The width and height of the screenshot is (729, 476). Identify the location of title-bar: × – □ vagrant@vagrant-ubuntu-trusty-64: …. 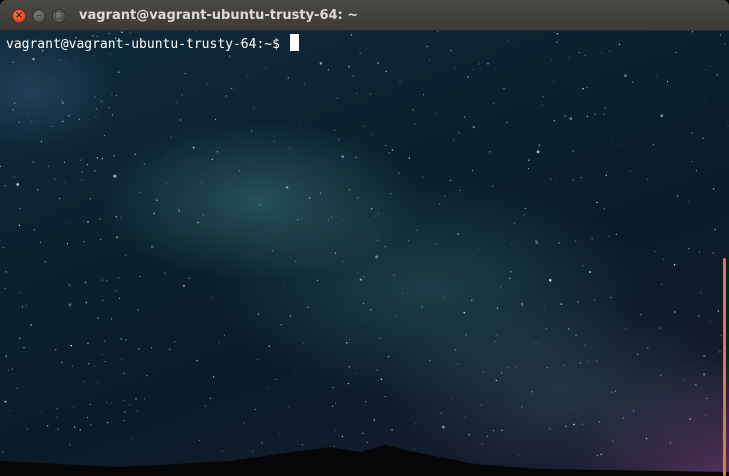
(364, 15).